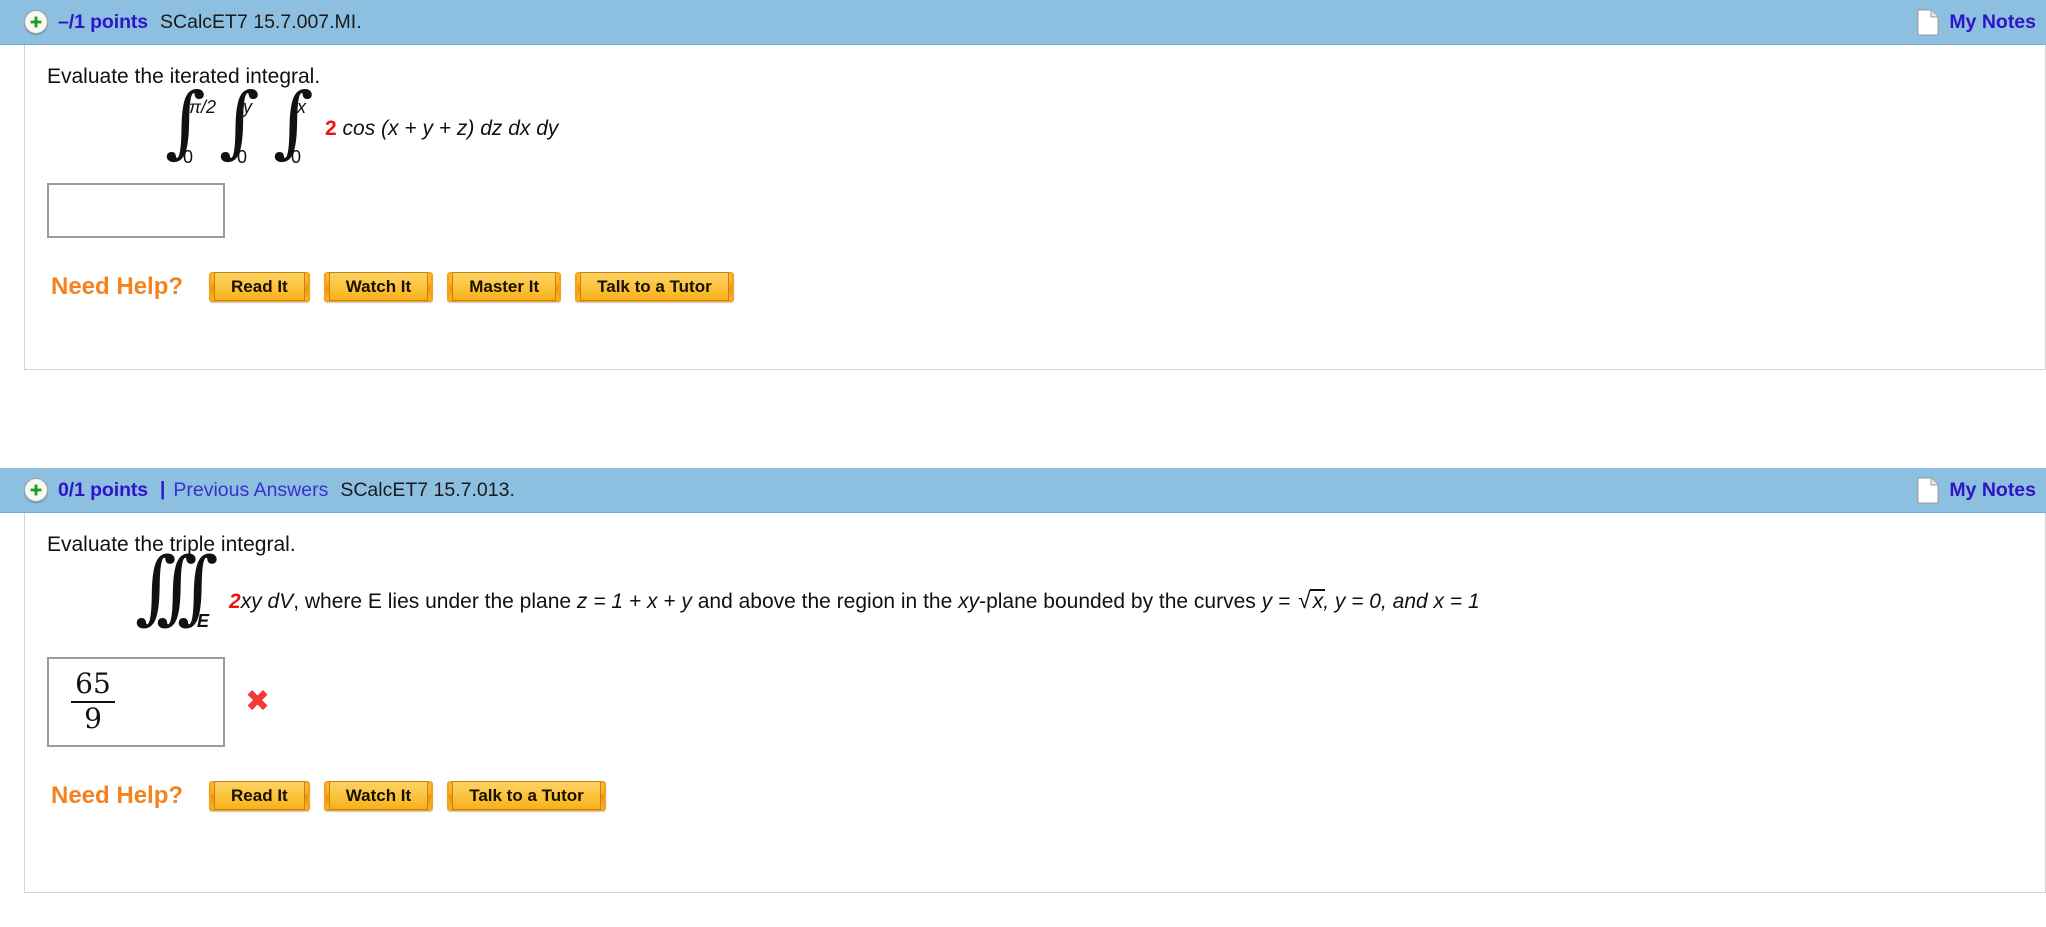 This screenshot has width=2046, height=927. What do you see at coordinates (247, 107) in the screenshot?
I see `integral-upper-limit: y` at bounding box center [247, 107].